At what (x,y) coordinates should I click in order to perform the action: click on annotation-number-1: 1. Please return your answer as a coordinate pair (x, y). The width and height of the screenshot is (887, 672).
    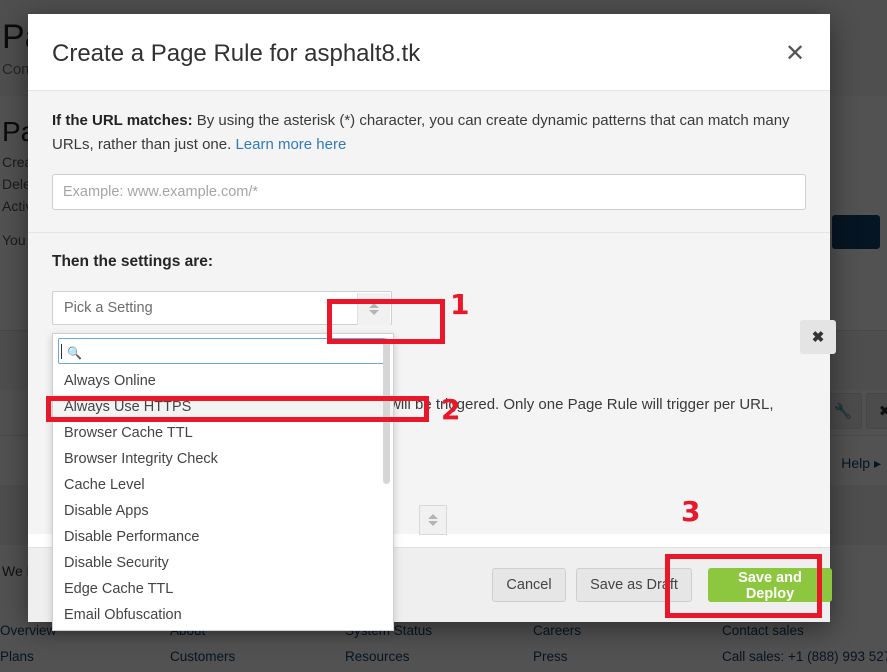
    Looking at the image, I should click on (460, 304).